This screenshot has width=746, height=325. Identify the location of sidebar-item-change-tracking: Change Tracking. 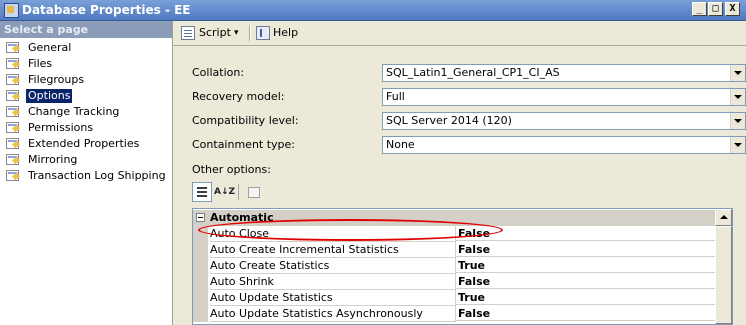
(86, 112).